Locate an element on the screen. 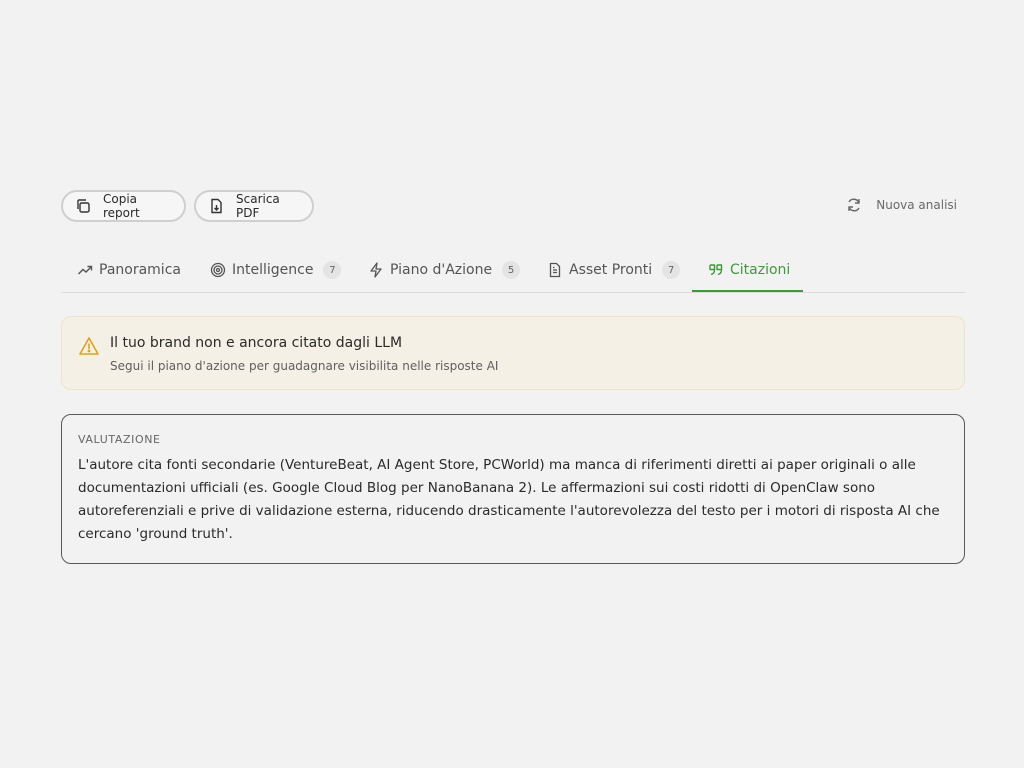 The height and width of the screenshot is (768, 1024). document-icon is located at coordinates (555, 270).